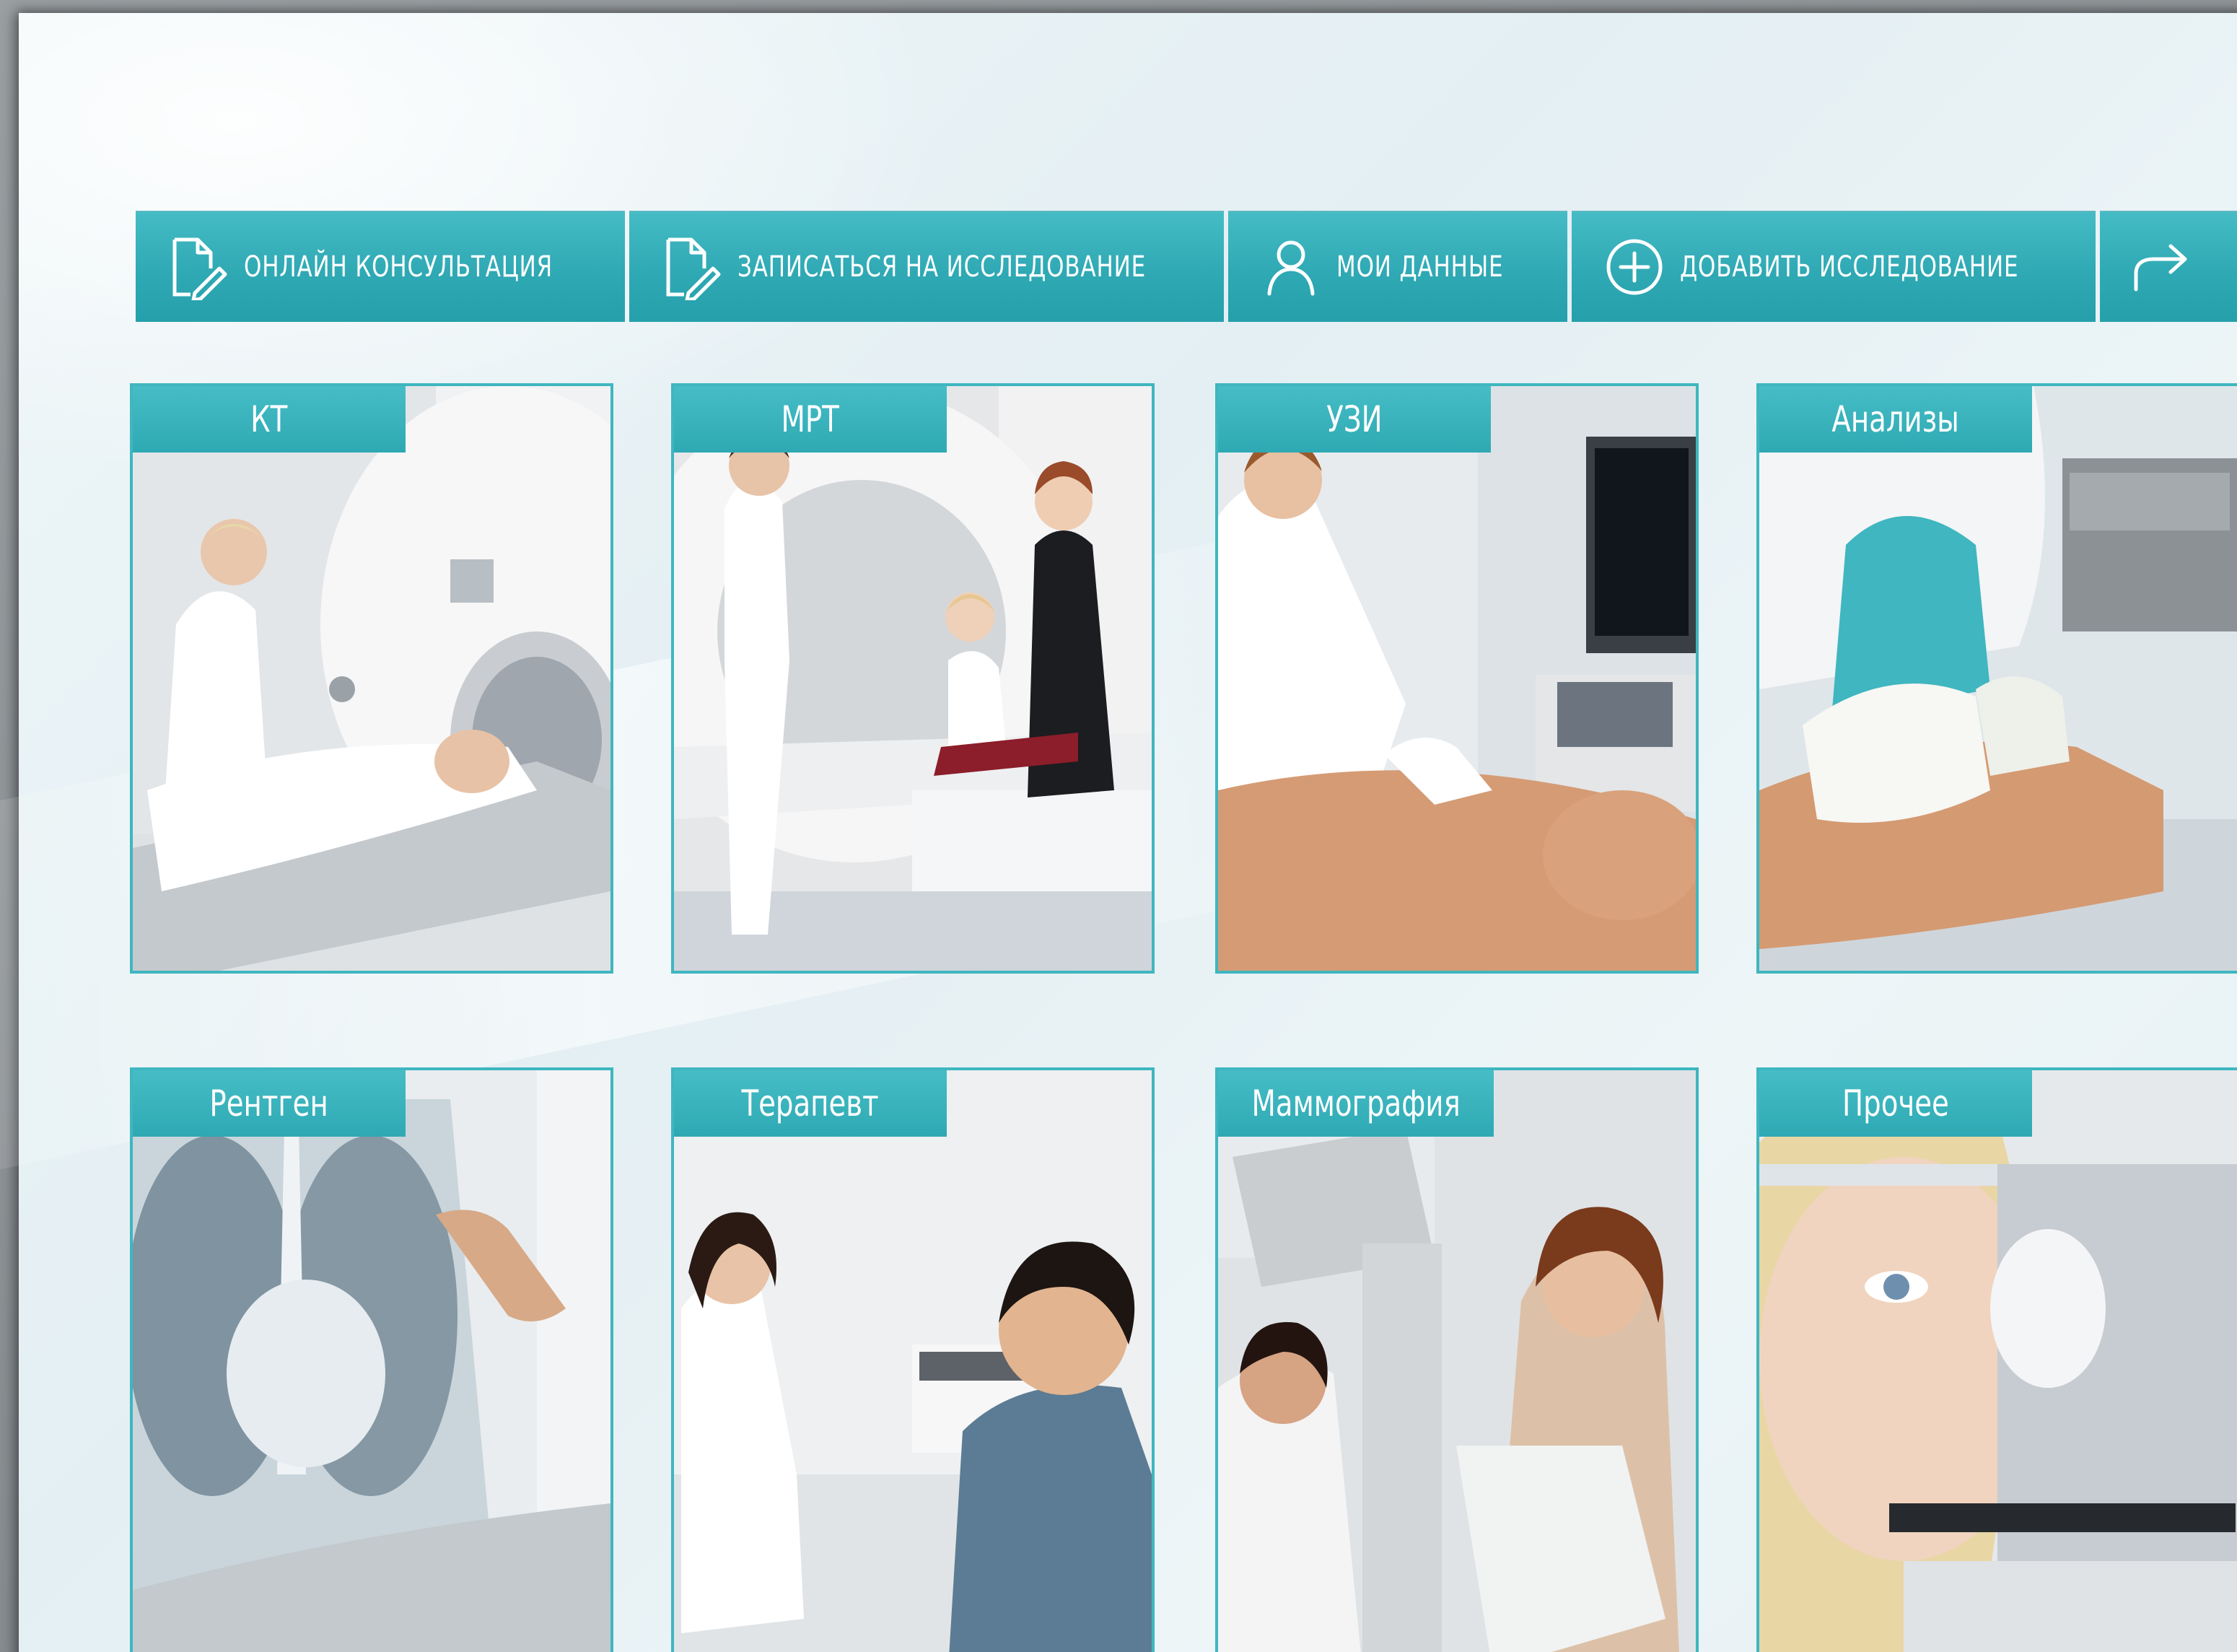  Describe the element at coordinates (810, 1103) in the screenshot. I see `tile-title: Терапевт` at that location.